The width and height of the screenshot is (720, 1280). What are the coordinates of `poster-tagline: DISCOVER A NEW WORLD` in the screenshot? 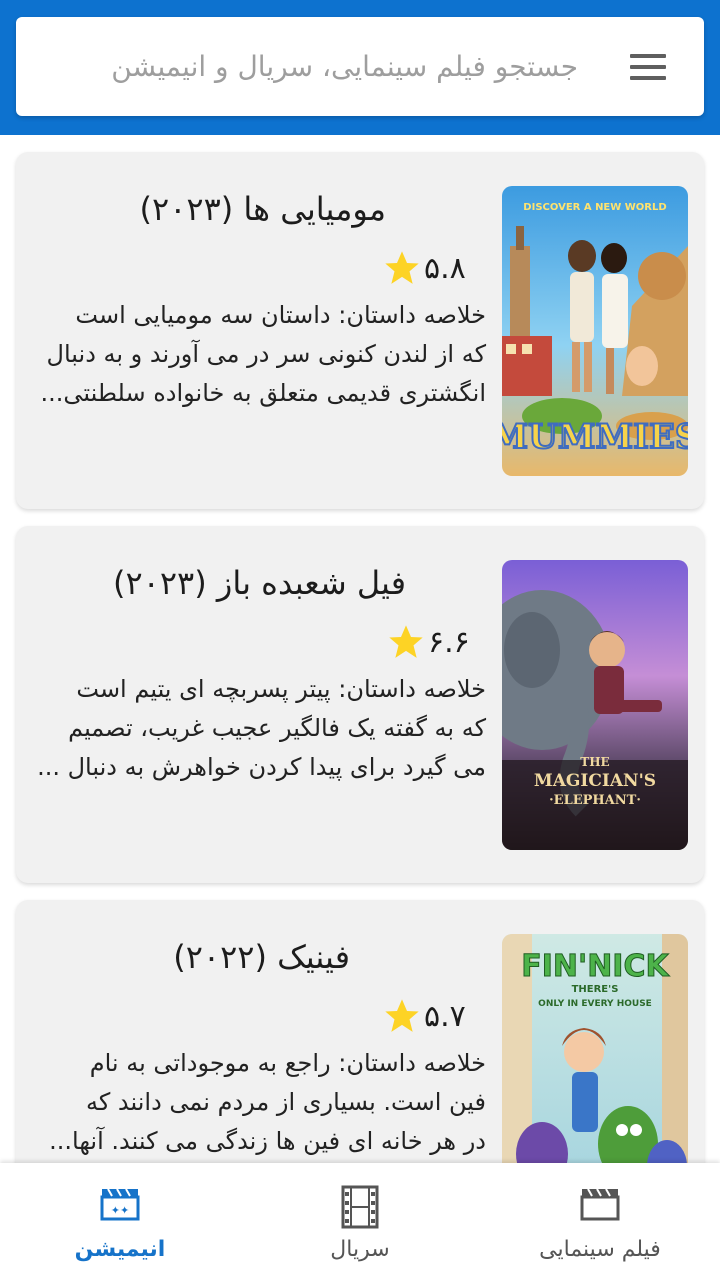 It's located at (594, 207).